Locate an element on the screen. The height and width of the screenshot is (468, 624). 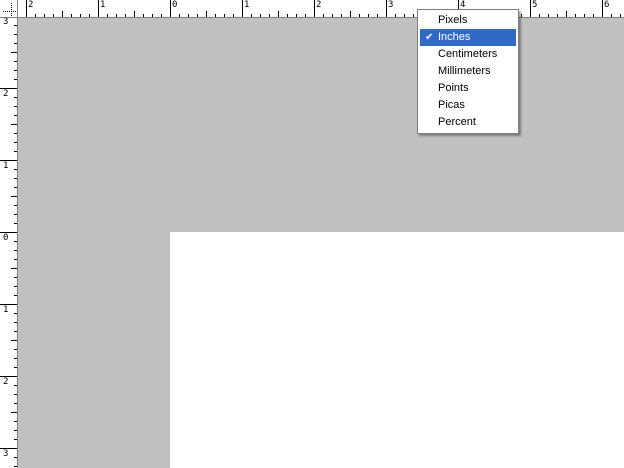
menu-item-label: Millimeters is located at coordinates (464, 71).